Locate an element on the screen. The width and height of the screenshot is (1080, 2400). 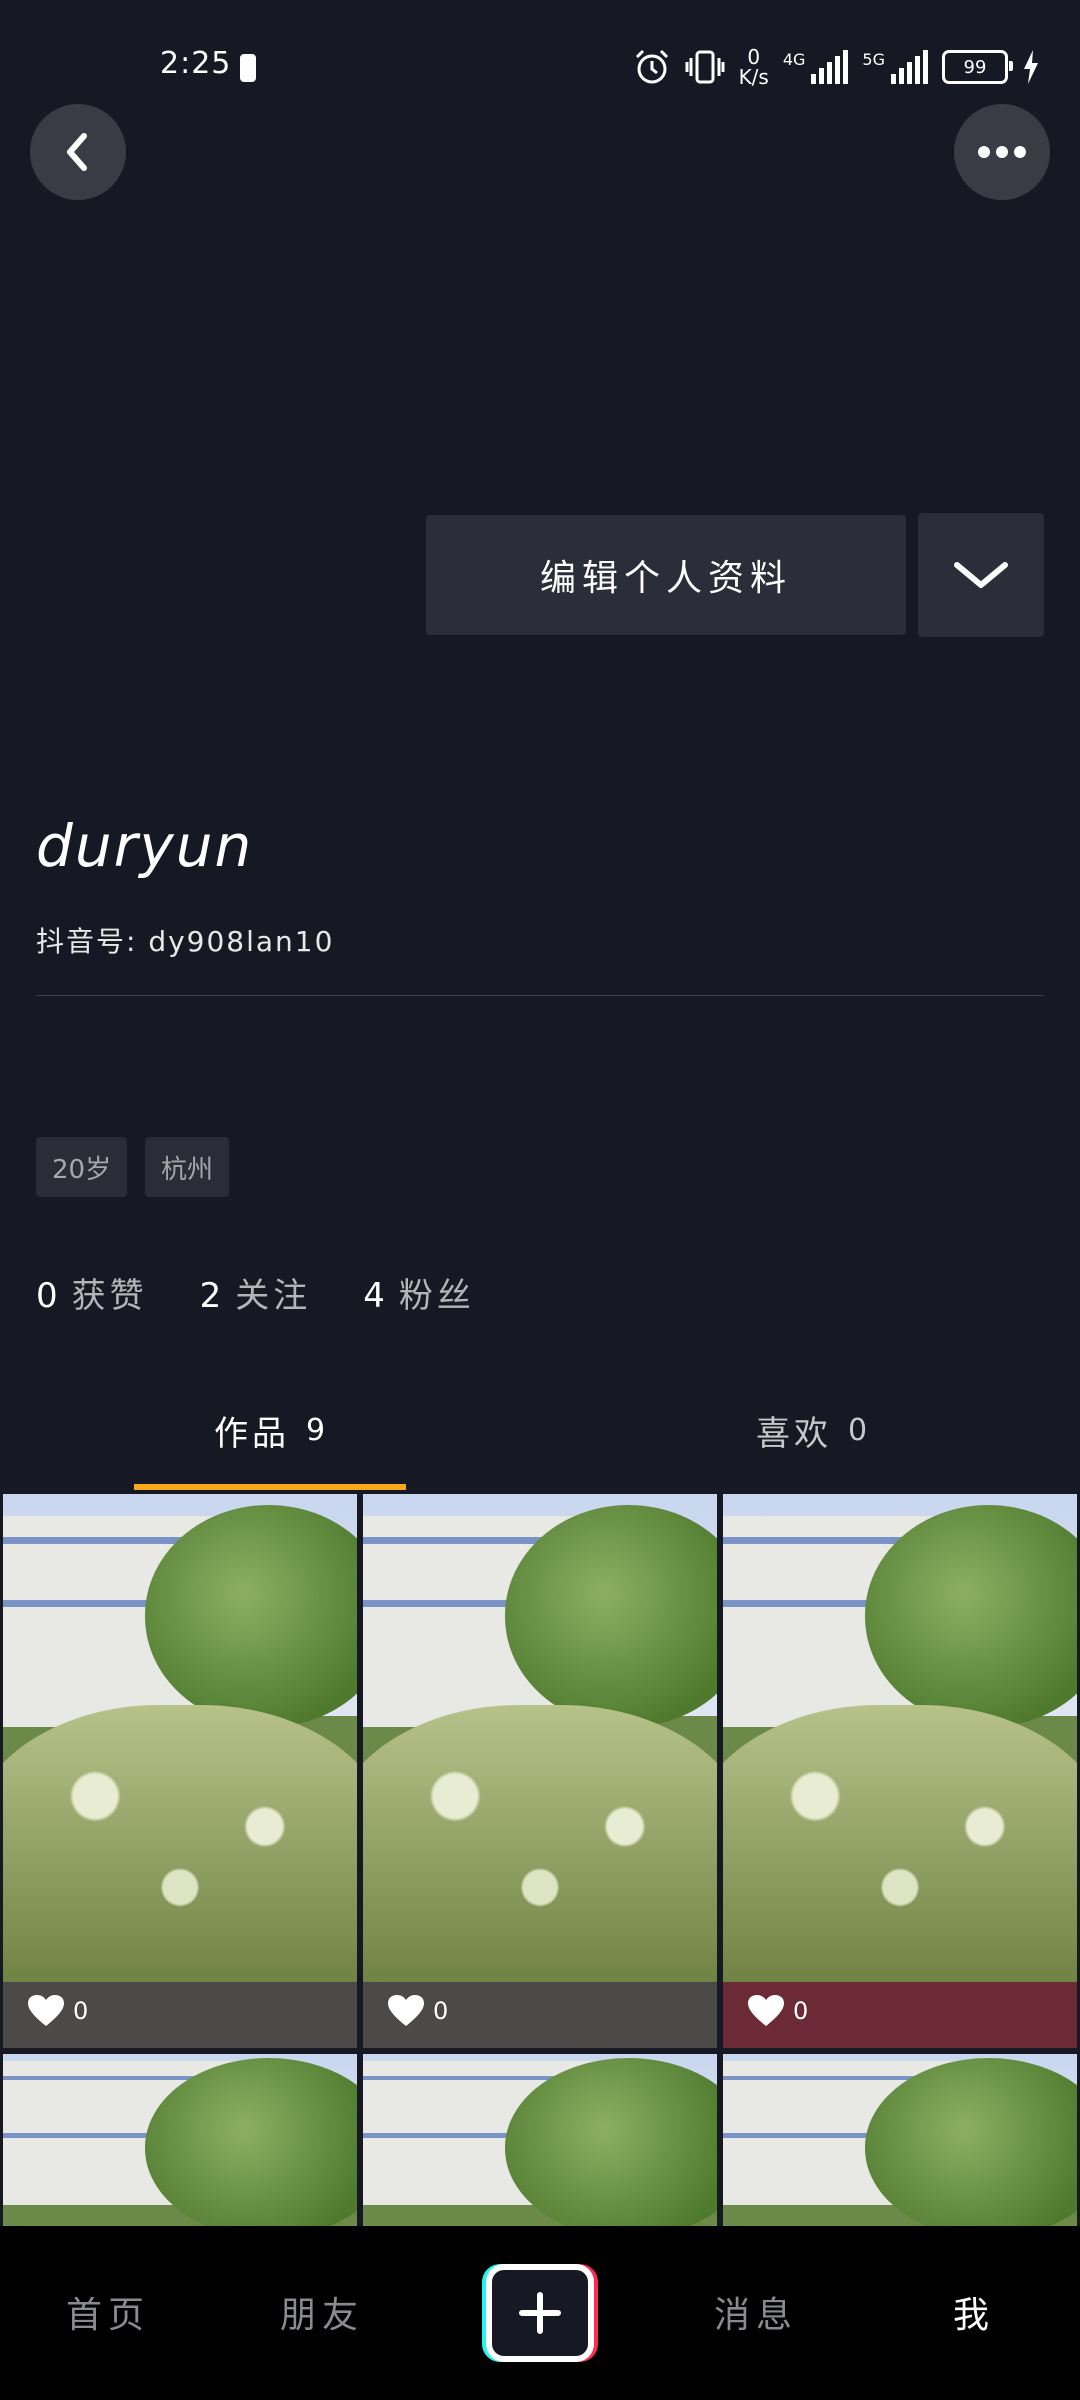
following-count: 2 is located at coordinates (210, 1296).